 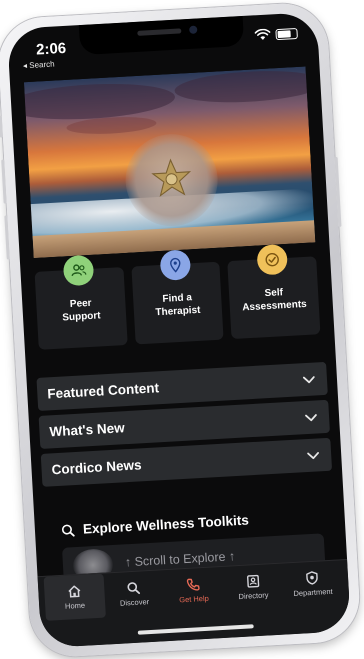 I want to click on back-to-search-link: ◂ Search, so click(x=39, y=65).